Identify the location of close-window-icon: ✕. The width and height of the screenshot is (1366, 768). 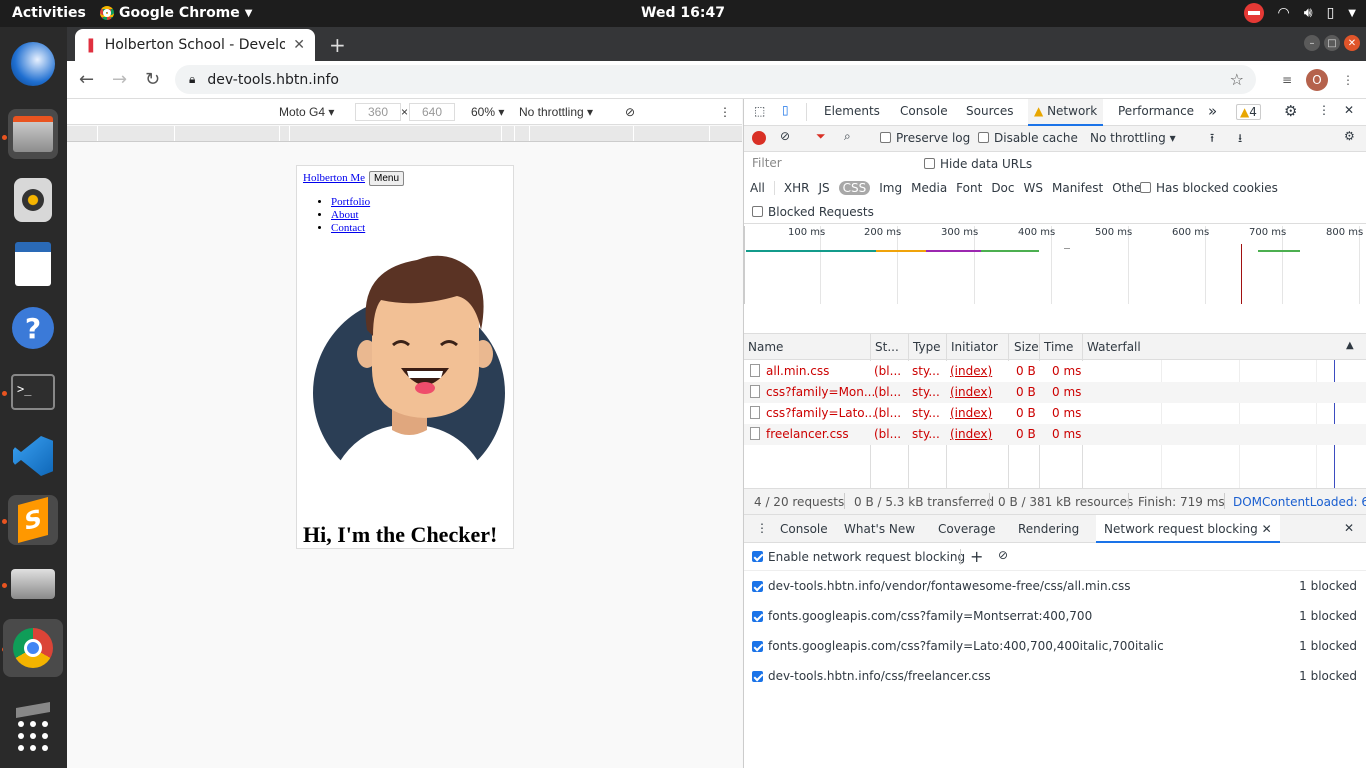
(1352, 43).